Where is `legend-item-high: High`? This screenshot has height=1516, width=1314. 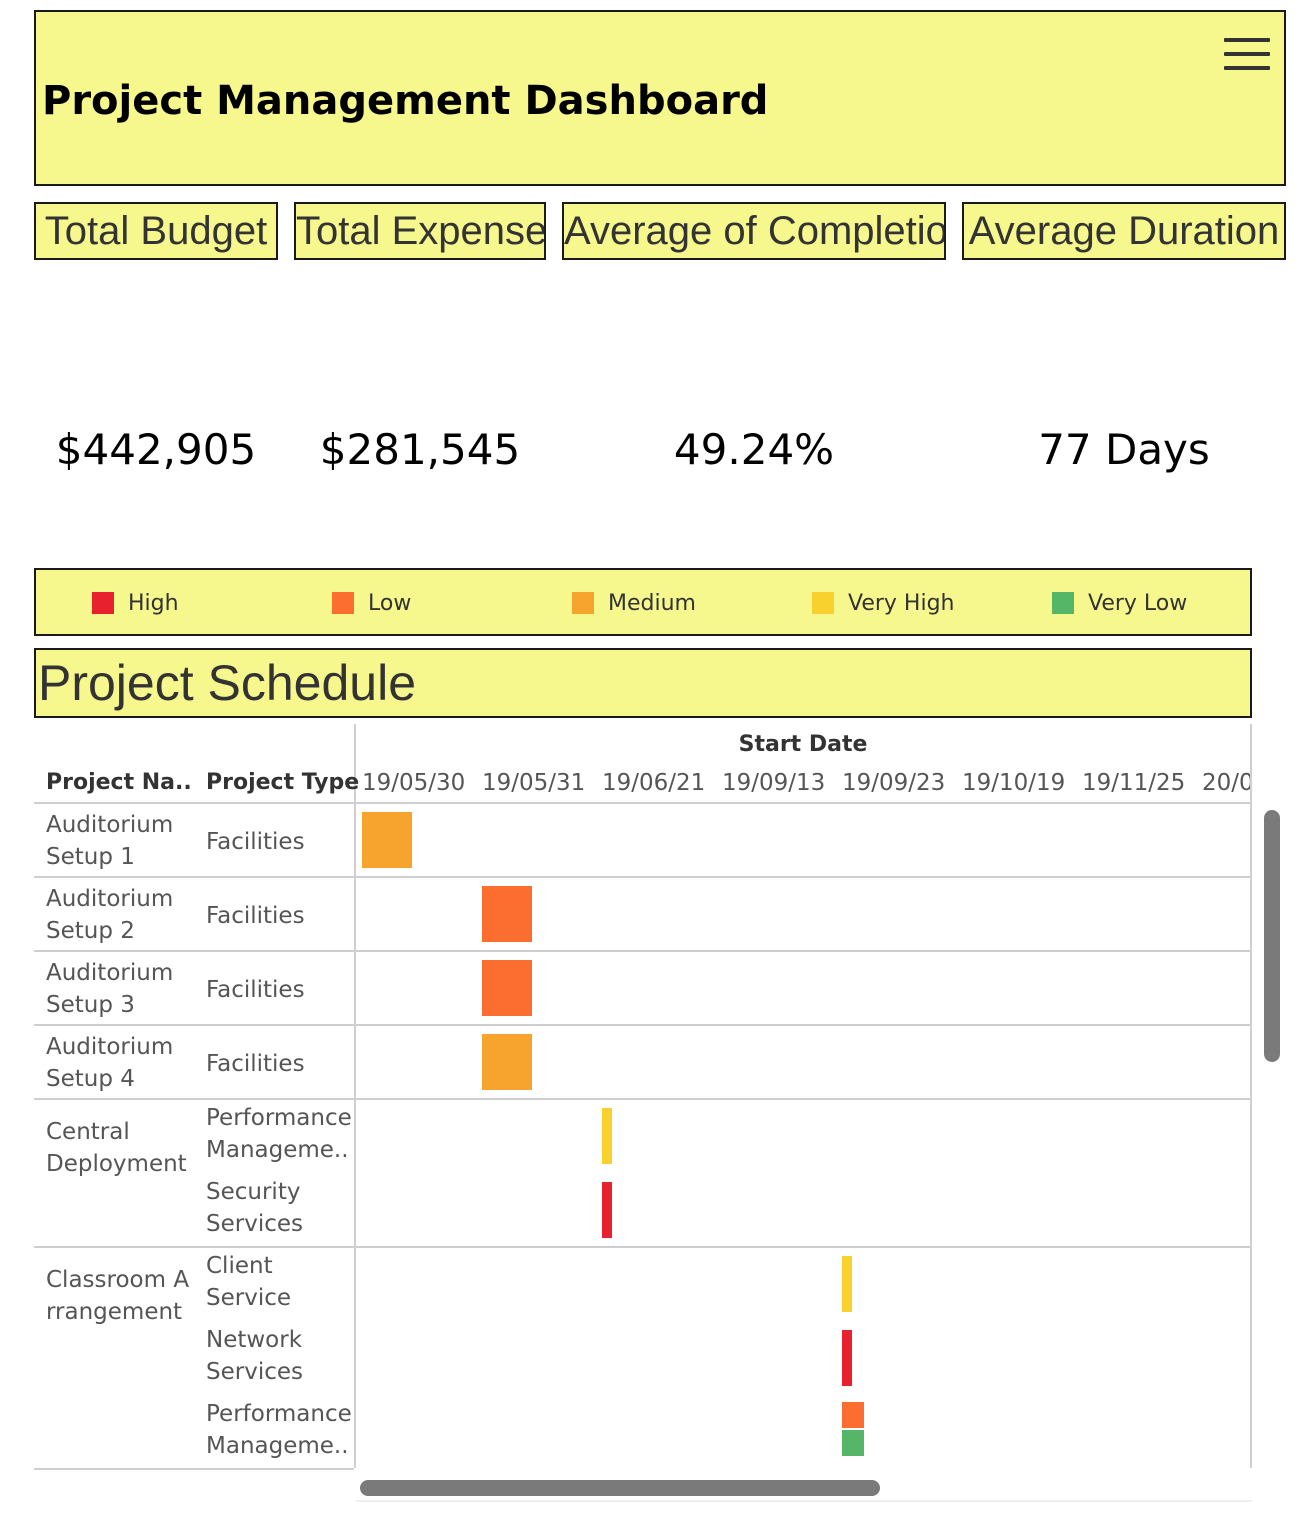 legend-item-high: High is located at coordinates (135, 603).